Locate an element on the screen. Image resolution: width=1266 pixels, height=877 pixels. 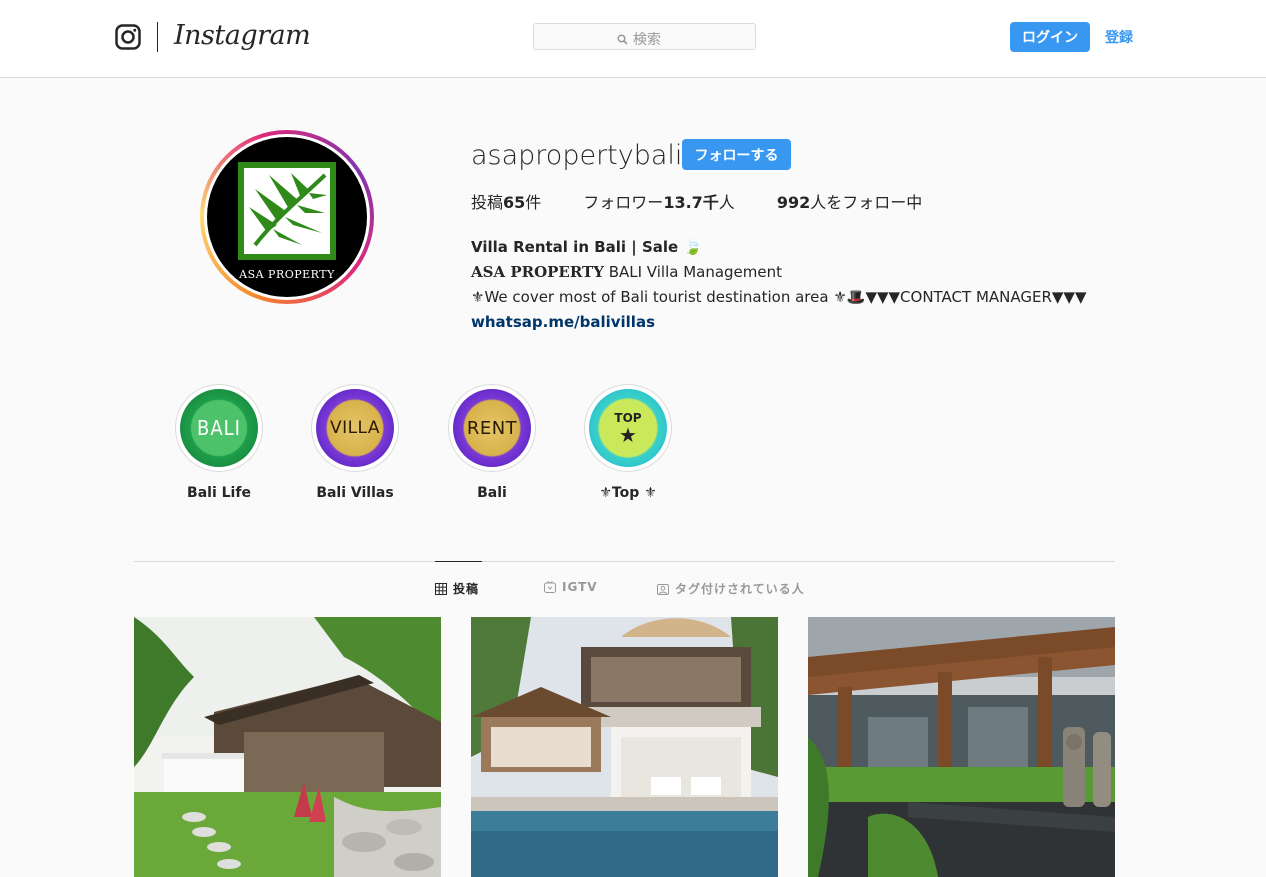
profile-avatar: ASA PROPERTY is located at coordinates (287, 217).